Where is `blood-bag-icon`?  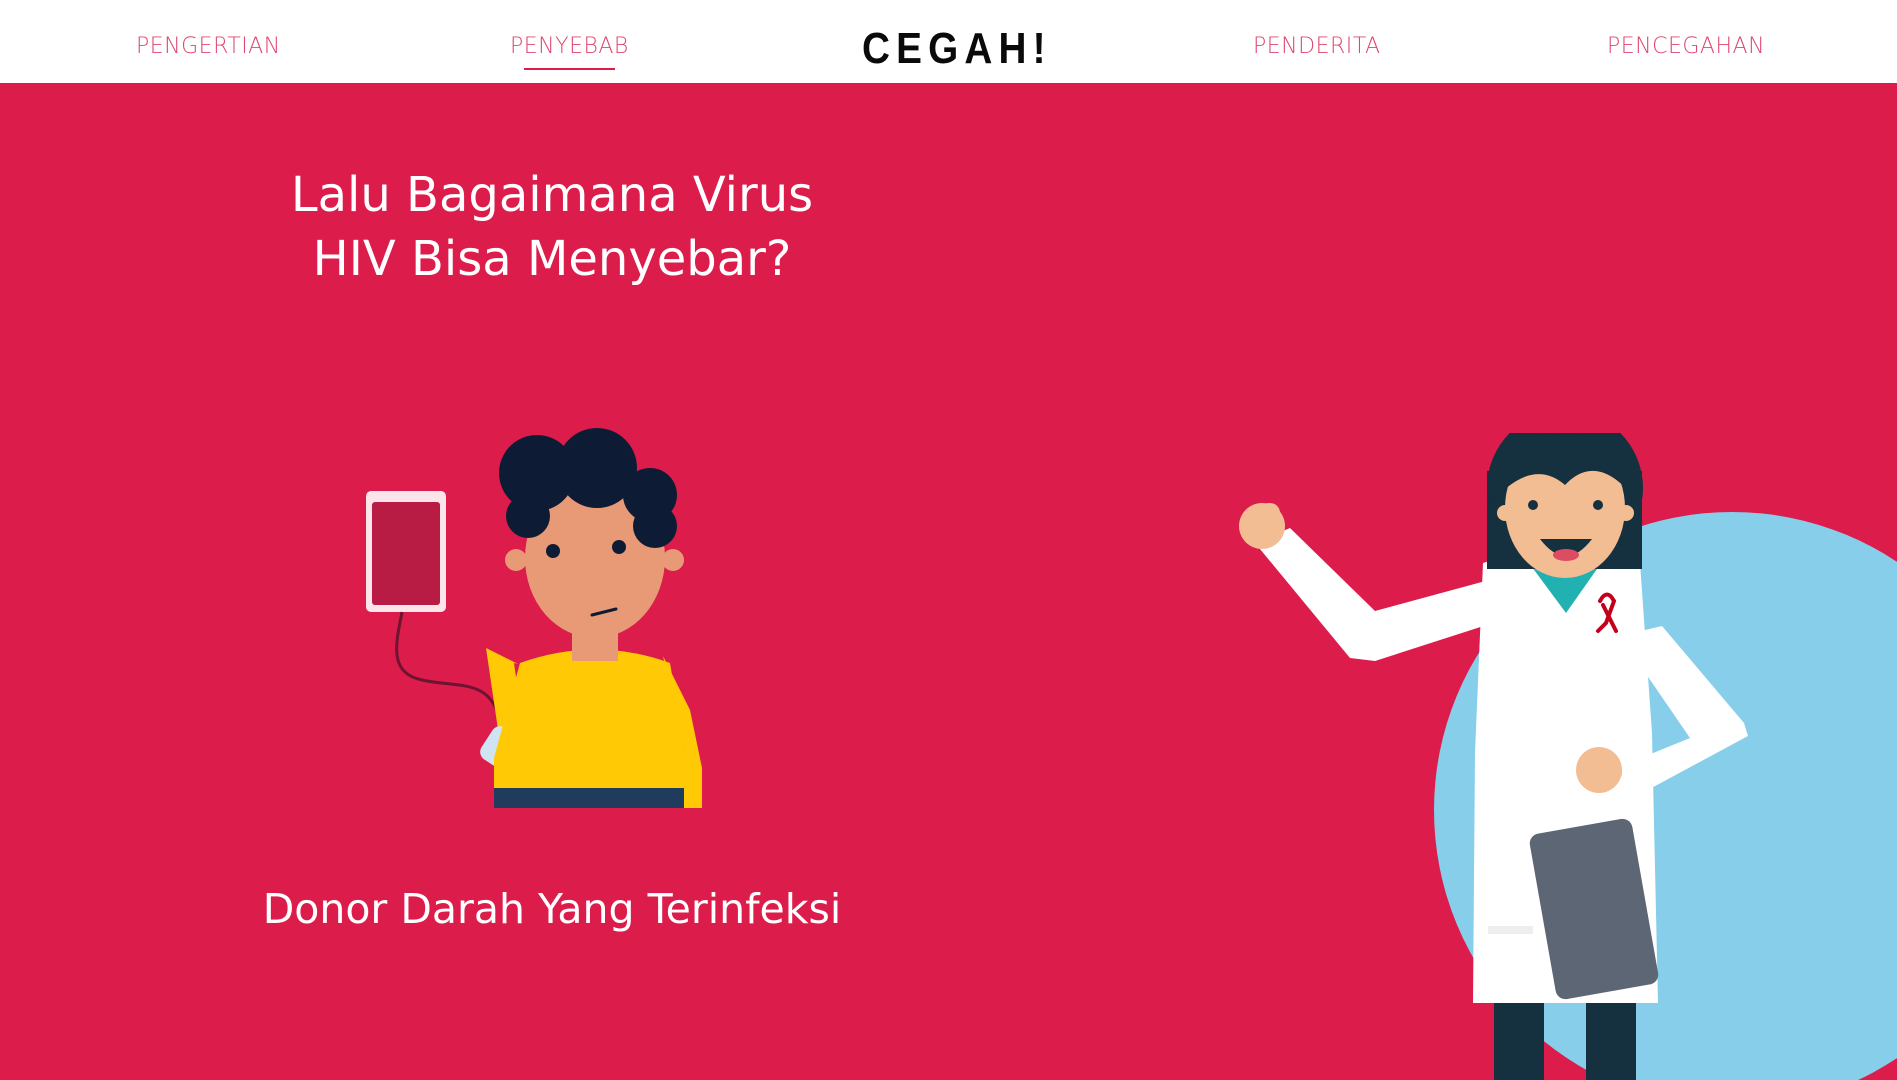 blood-bag-icon is located at coordinates (406, 551).